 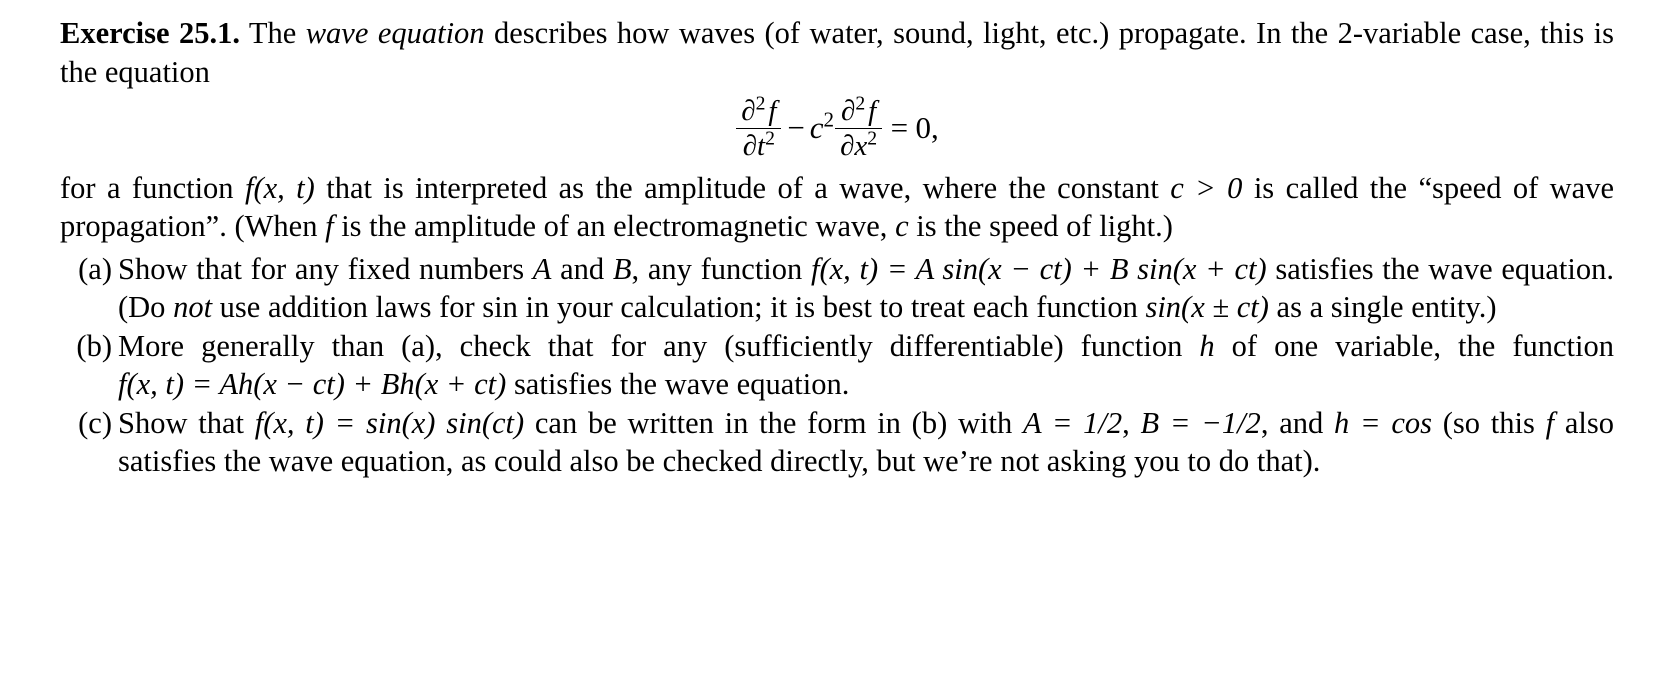 What do you see at coordinates (773, 422) in the screenshot?
I see `part-c-text-2: can be written in the form in (b) with` at bounding box center [773, 422].